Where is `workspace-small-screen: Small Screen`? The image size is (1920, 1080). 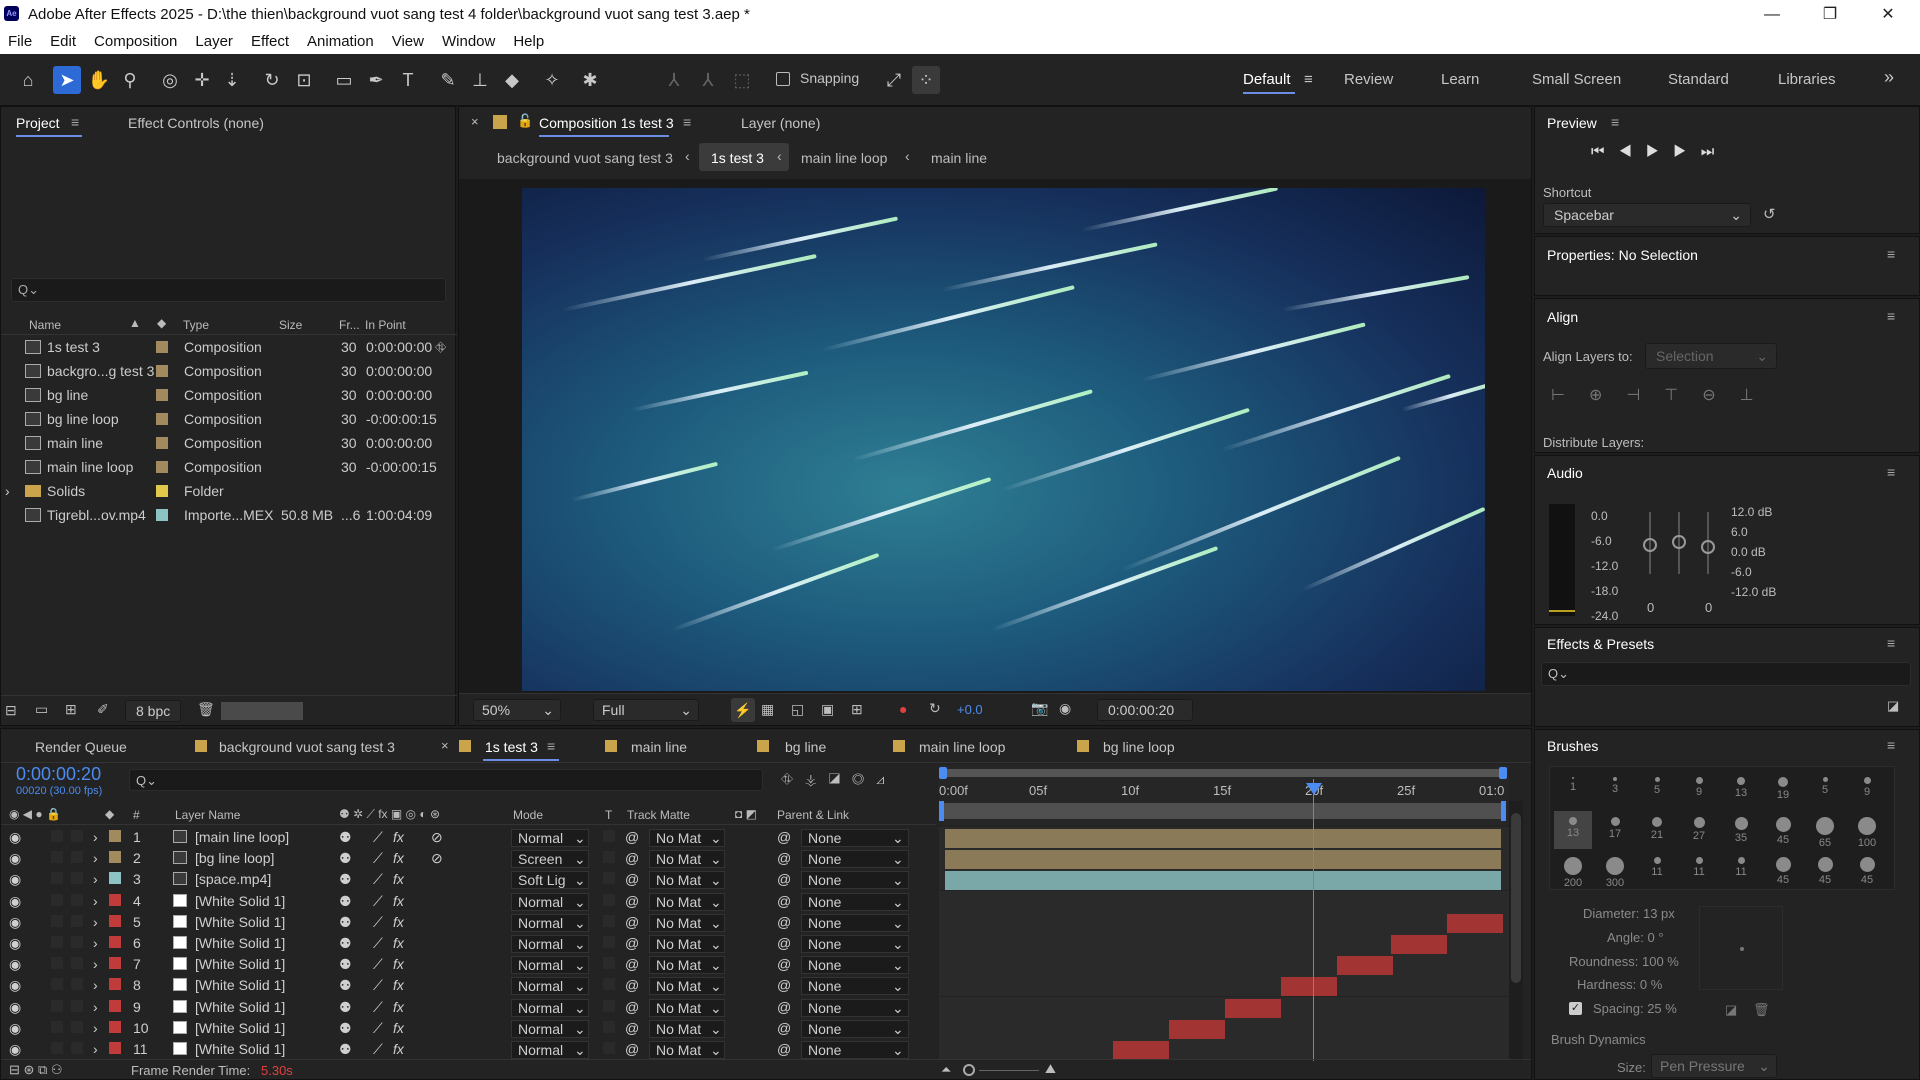 workspace-small-screen: Small Screen is located at coordinates (1576, 79).